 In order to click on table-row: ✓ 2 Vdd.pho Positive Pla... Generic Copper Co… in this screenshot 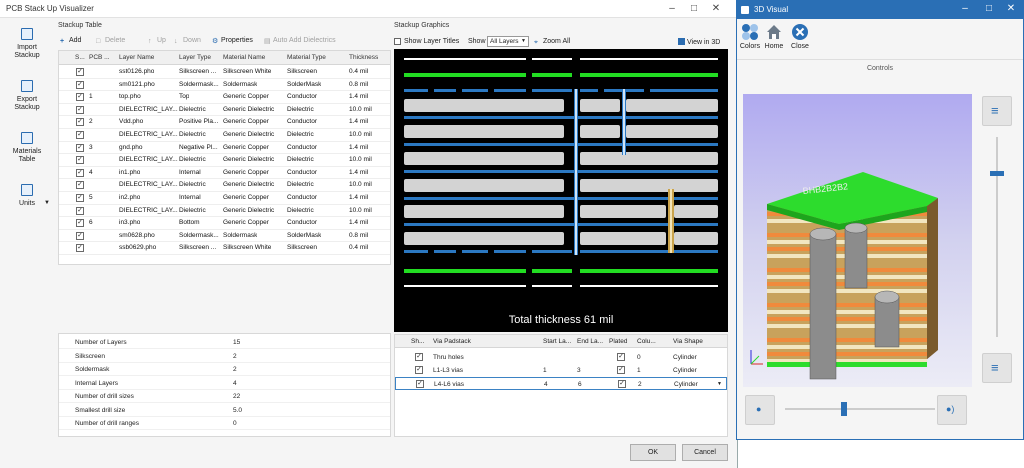, I will do `click(224, 122)`.